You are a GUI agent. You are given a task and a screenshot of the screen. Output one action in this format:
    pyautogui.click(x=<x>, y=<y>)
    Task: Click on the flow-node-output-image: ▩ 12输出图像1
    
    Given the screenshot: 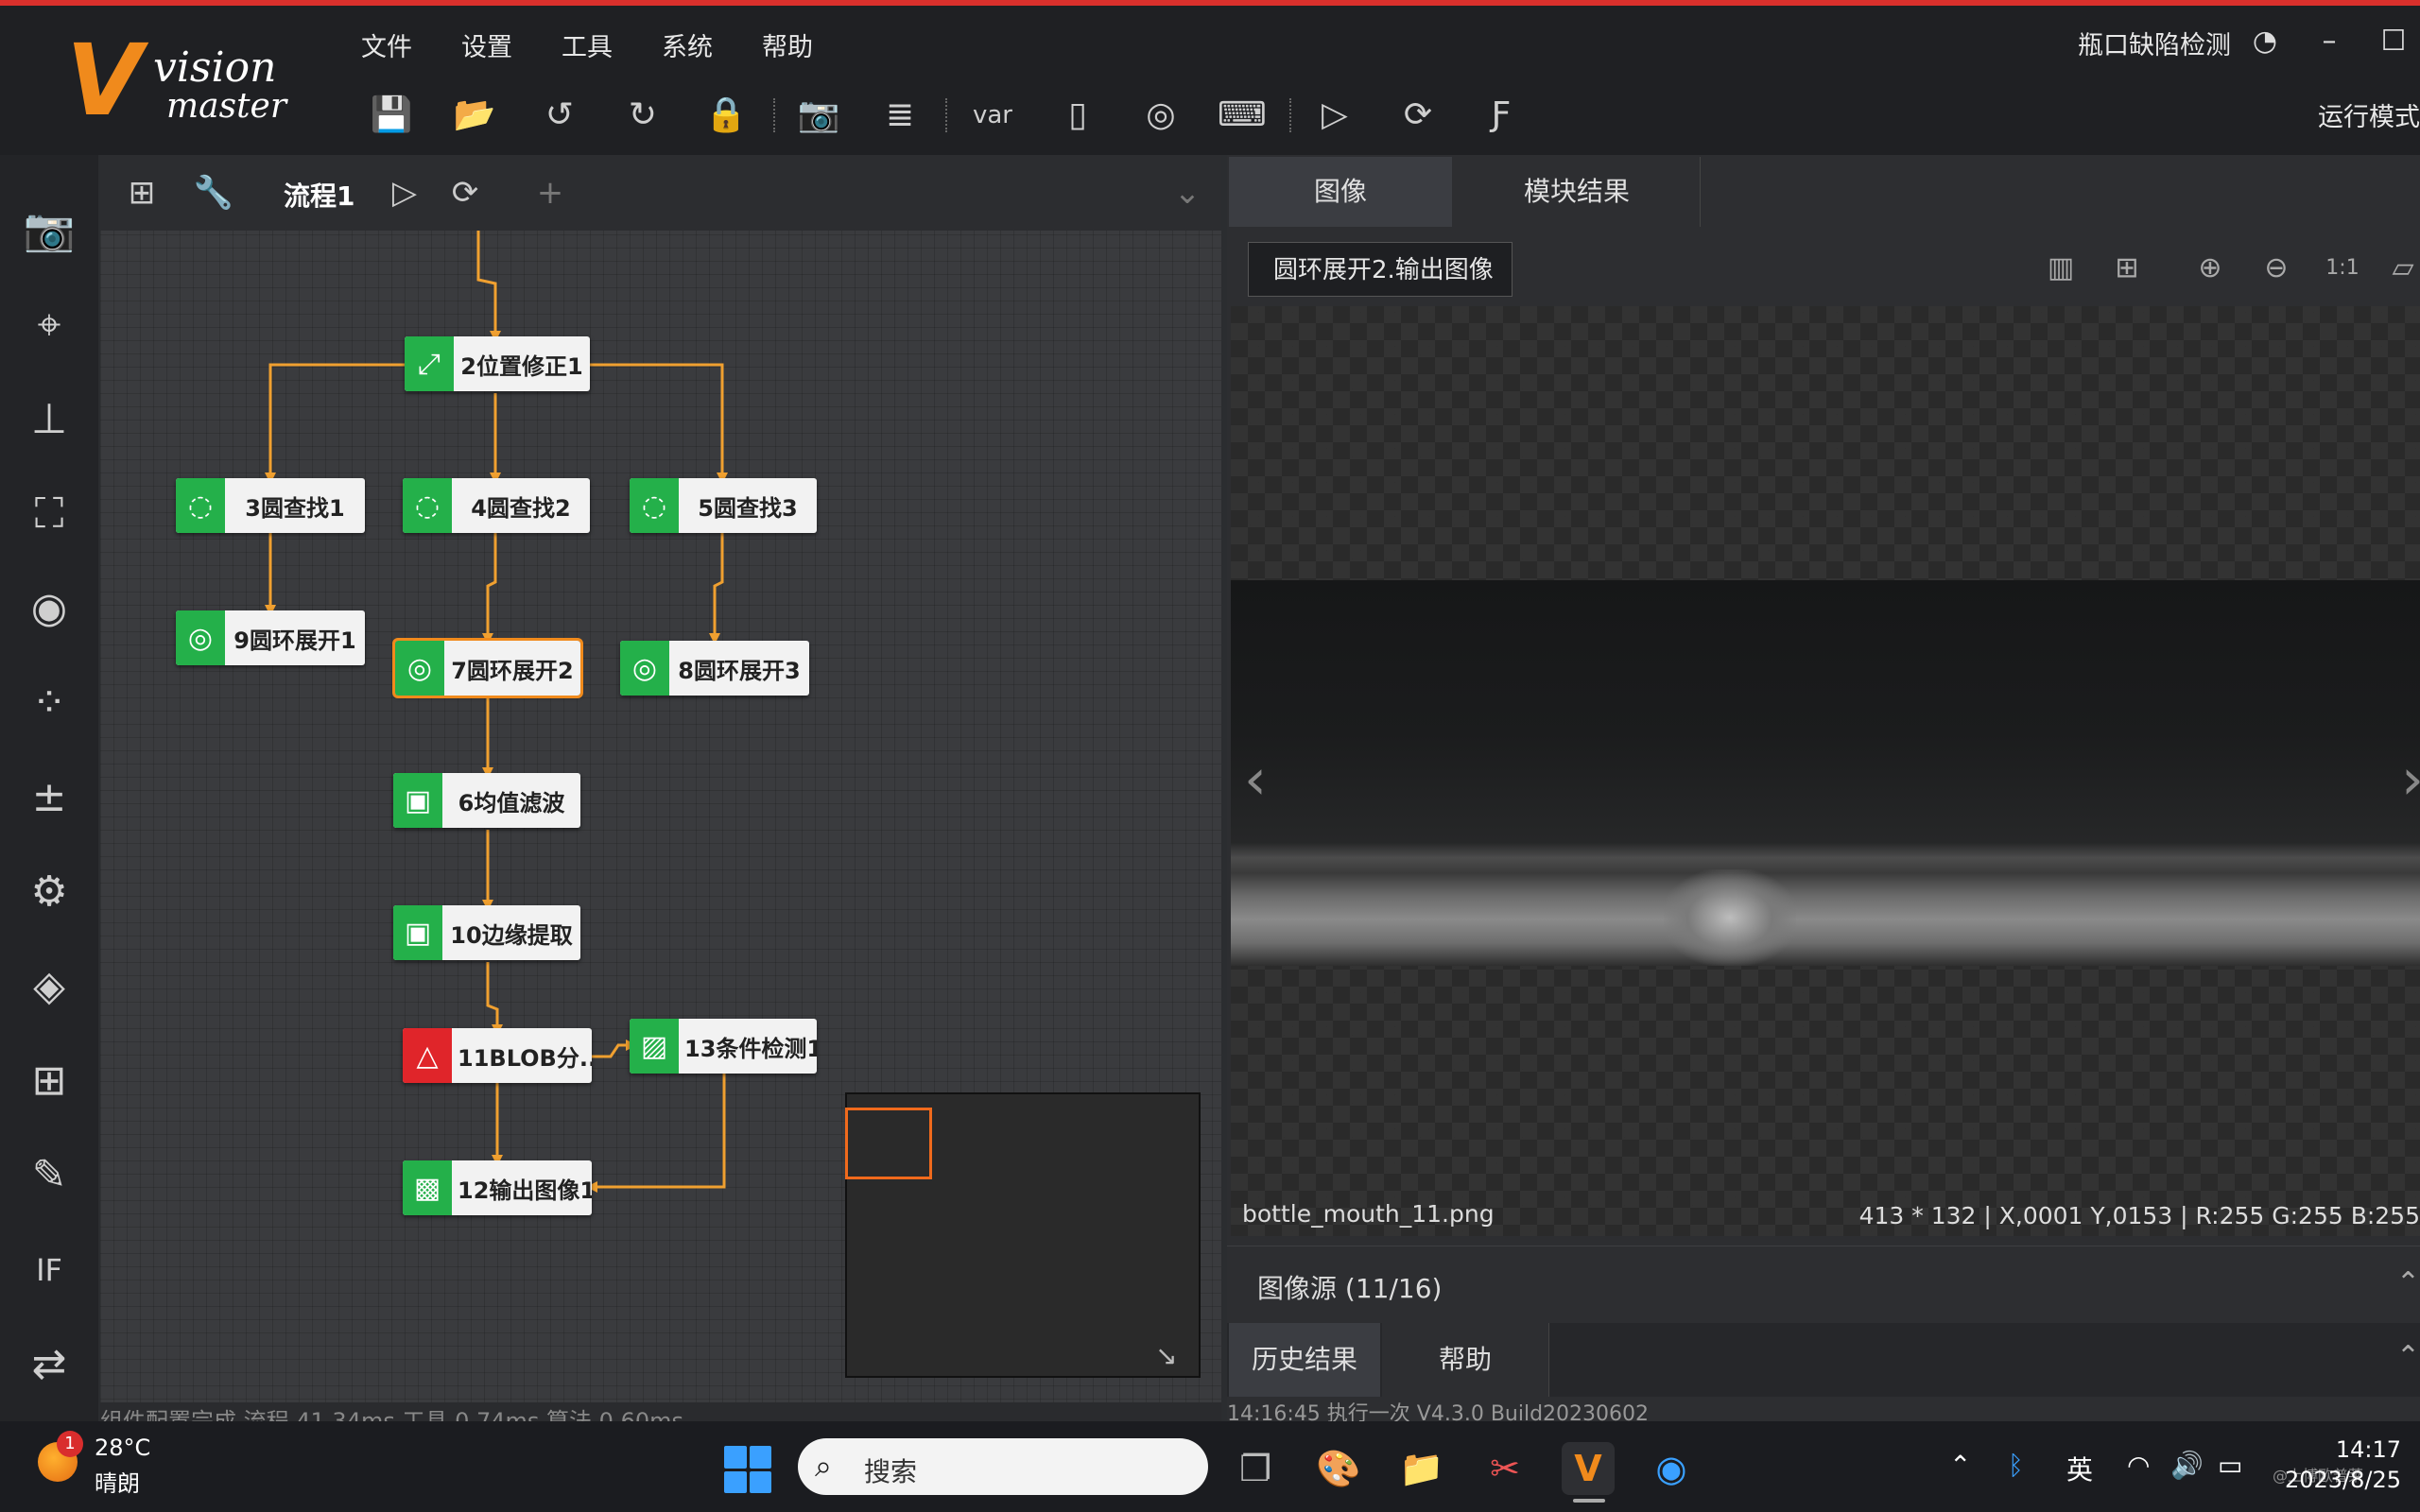 What is the action you would take?
    pyautogui.click(x=497, y=1187)
    